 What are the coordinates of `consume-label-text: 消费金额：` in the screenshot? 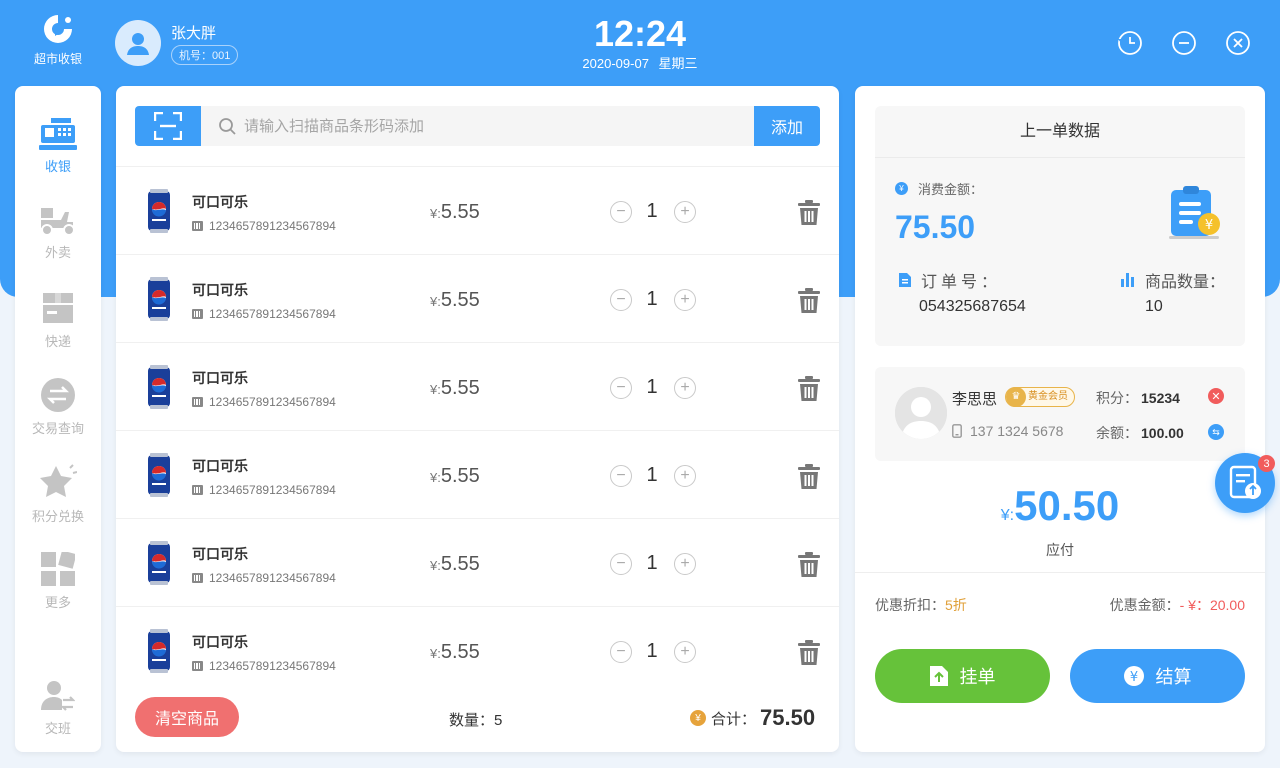 It's located at (951, 189).